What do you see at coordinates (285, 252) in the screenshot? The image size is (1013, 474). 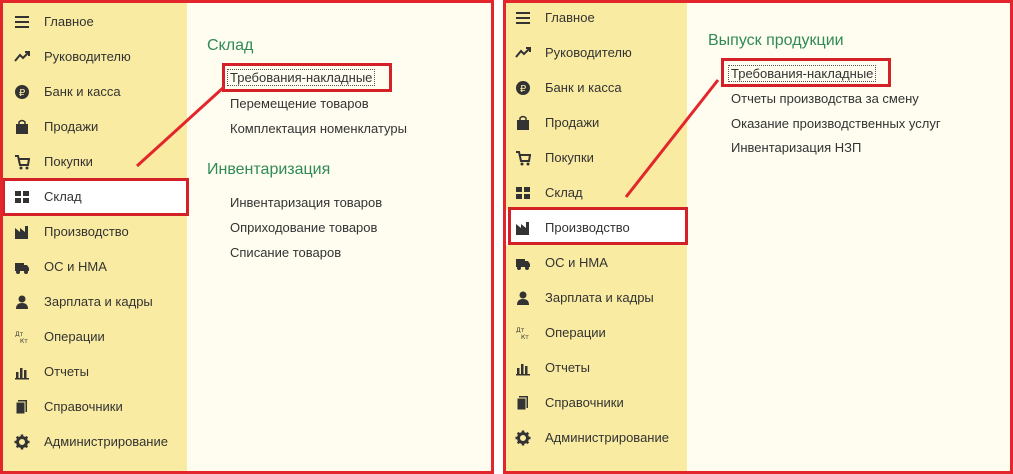 I see `link-spisanie-tovarov: Списание товаров` at bounding box center [285, 252].